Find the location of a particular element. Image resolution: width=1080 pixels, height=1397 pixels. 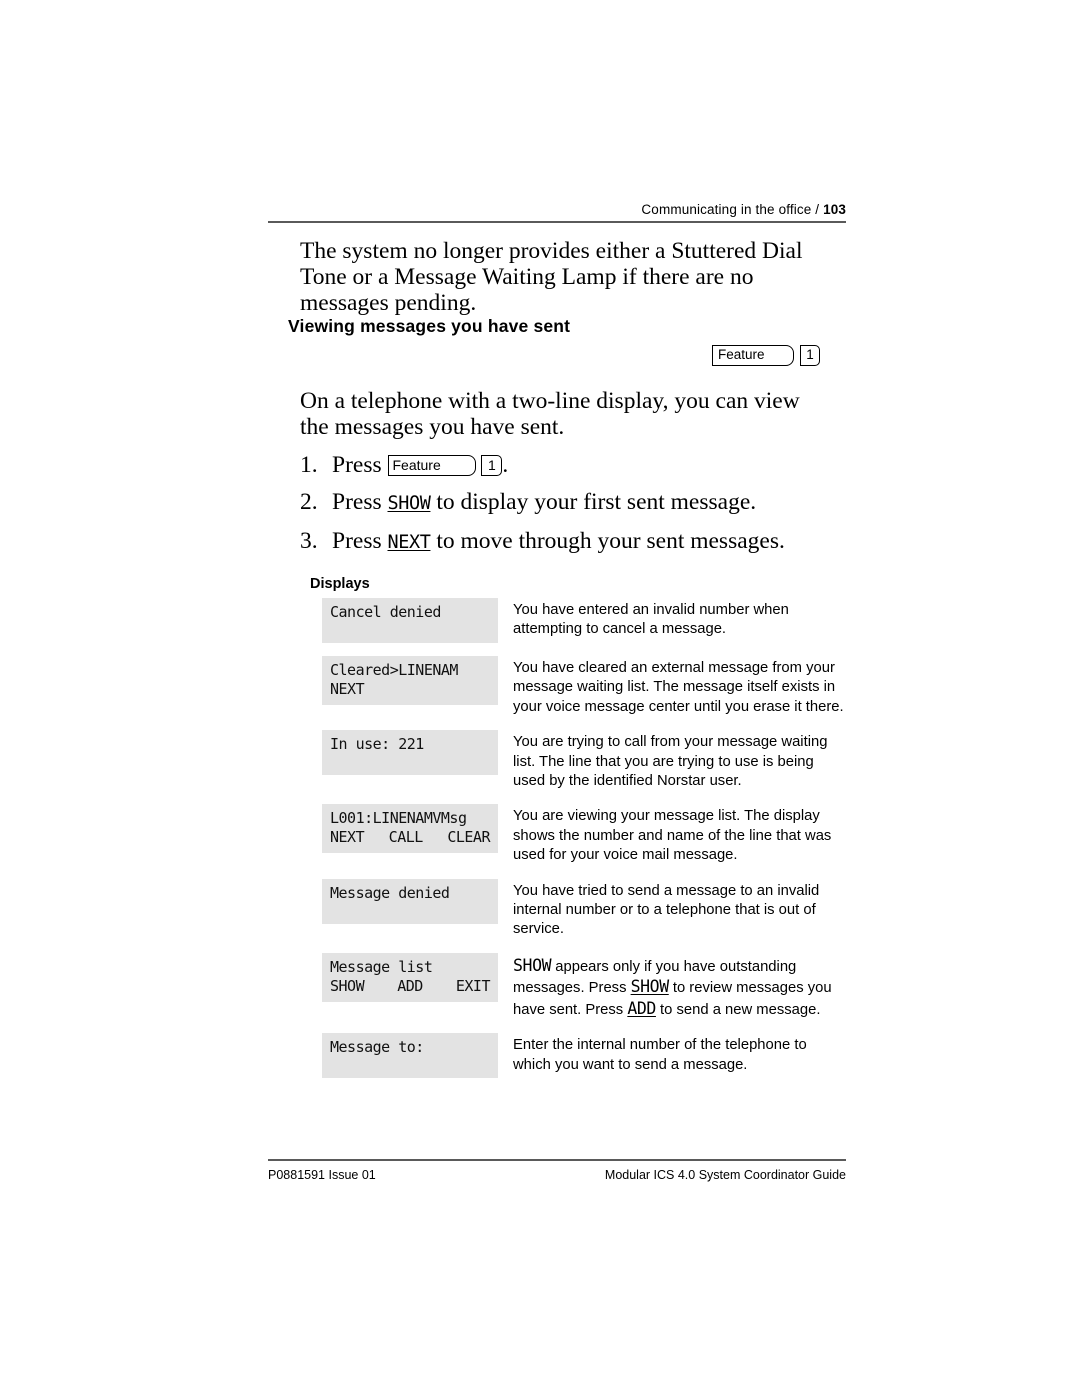

lcd-display-cell: Message denied is located at coordinates (410, 901).